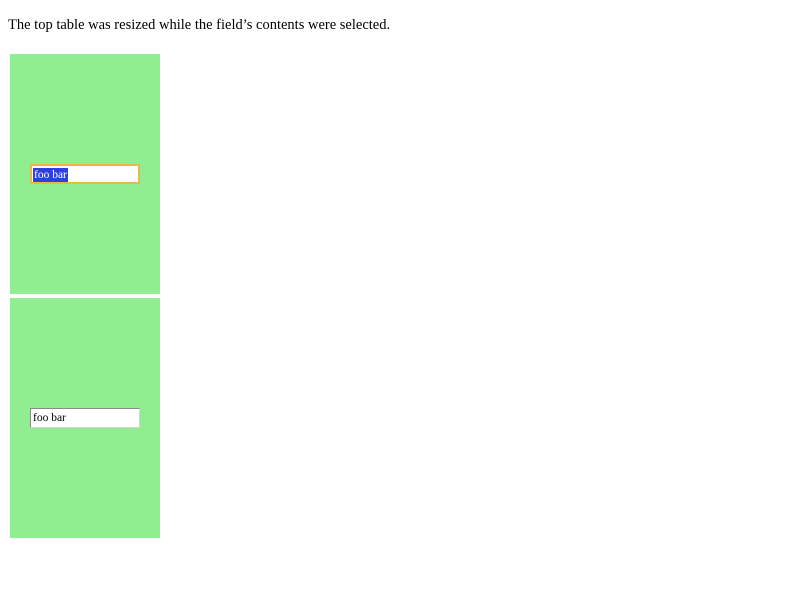  I want to click on bottom-field-text: foo bar, so click(49, 418).